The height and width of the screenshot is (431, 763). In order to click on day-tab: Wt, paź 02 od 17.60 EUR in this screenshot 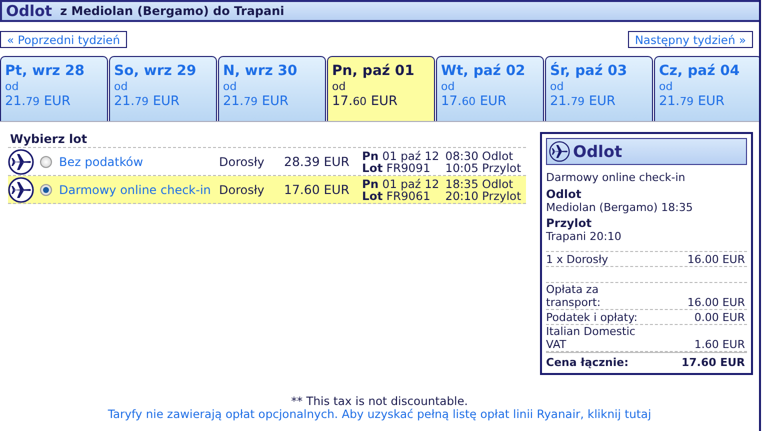, I will do `click(490, 88)`.